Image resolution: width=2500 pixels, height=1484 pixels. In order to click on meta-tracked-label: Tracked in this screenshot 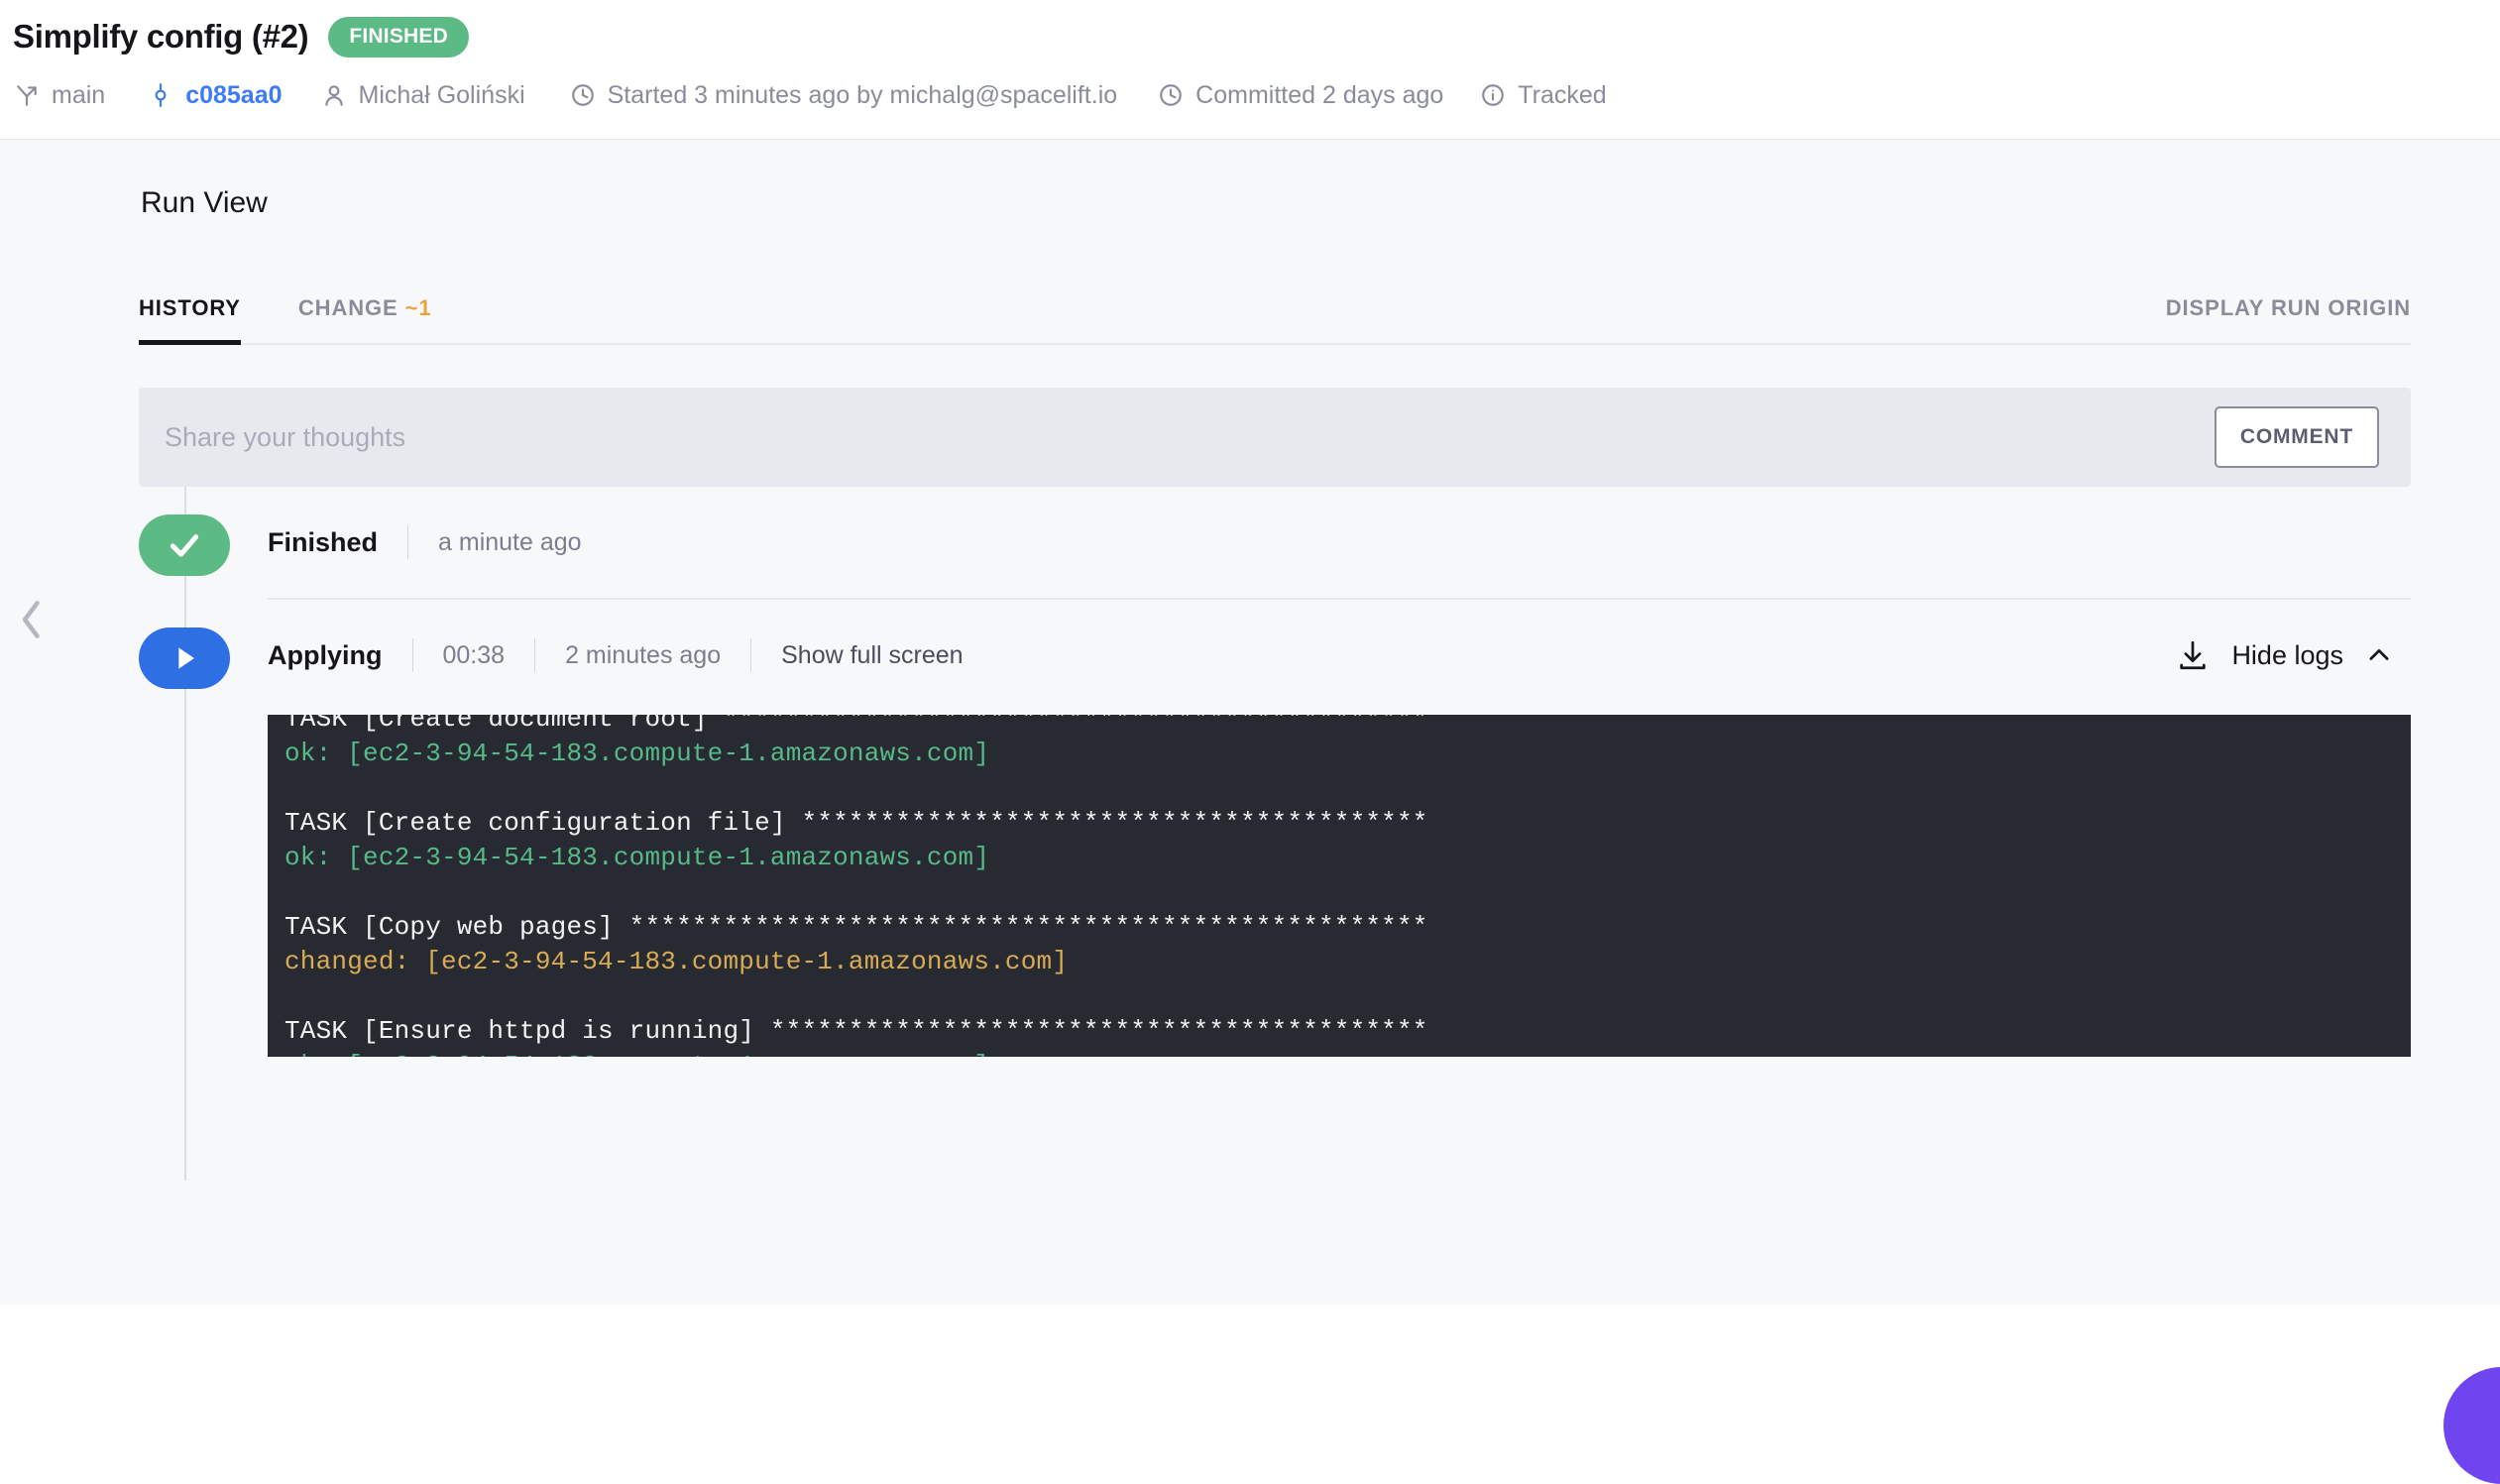, I will do `click(1562, 95)`.